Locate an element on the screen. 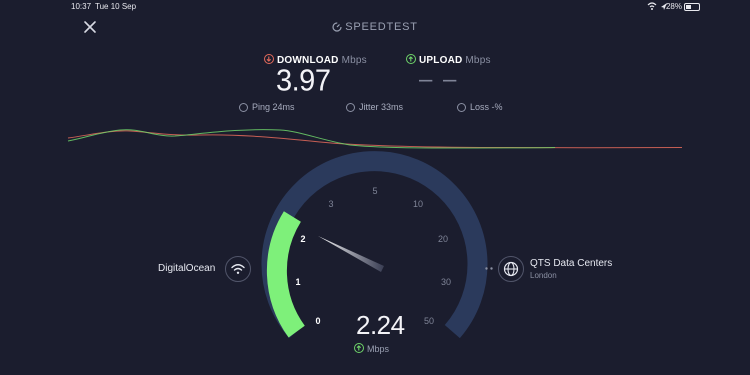 This screenshot has height=375, width=750. speed-unit-label: Mbps is located at coordinates (378, 349).